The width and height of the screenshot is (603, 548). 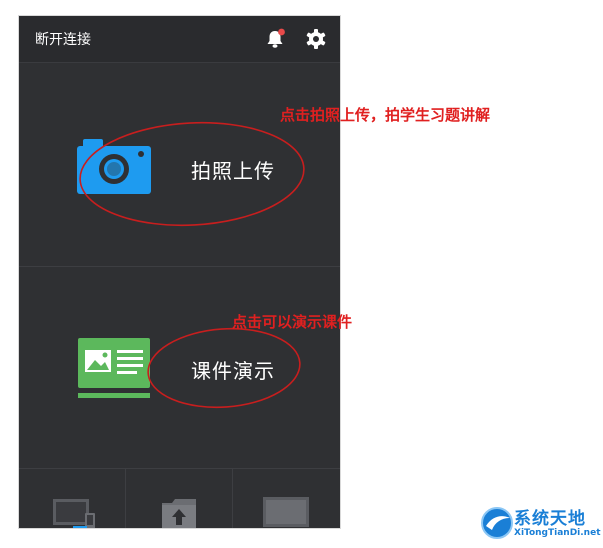 I want to click on watermark-subtitle: XiTongTianDi.net, so click(x=557, y=533).